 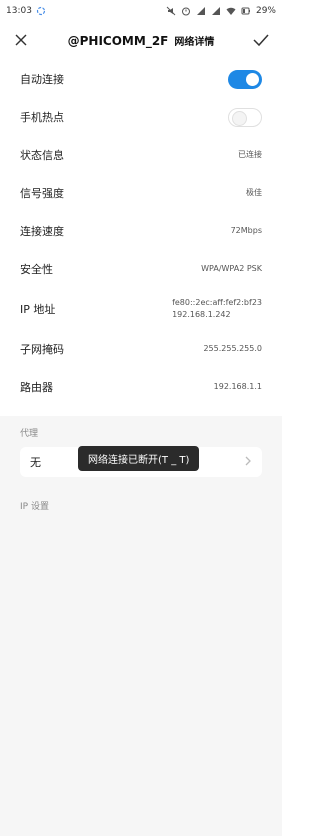 What do you see at coordinates (201, 11) in the screenshot?
I see `signal-icon` at bounding box center [201, 11].